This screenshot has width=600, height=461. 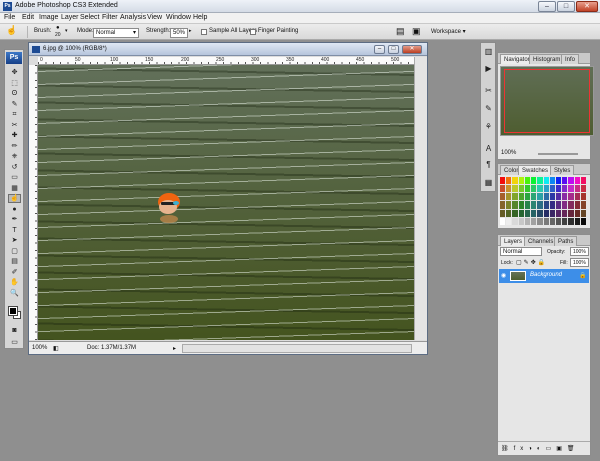 I want to click on doc-maximize-button: □, so click(x=393, y=49).